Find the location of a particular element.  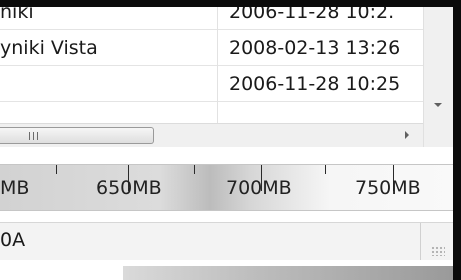

status-bar: 0A is located at coordinates (226, 241).